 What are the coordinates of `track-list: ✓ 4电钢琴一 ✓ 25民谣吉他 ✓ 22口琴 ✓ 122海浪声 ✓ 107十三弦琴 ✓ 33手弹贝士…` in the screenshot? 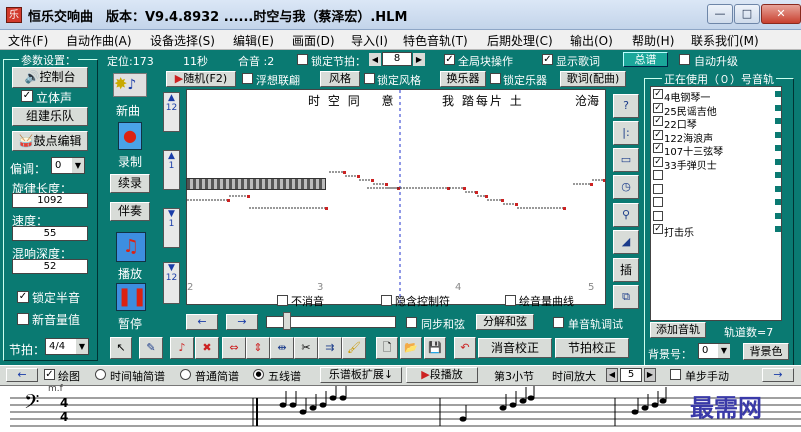 It's located at (716, 203).